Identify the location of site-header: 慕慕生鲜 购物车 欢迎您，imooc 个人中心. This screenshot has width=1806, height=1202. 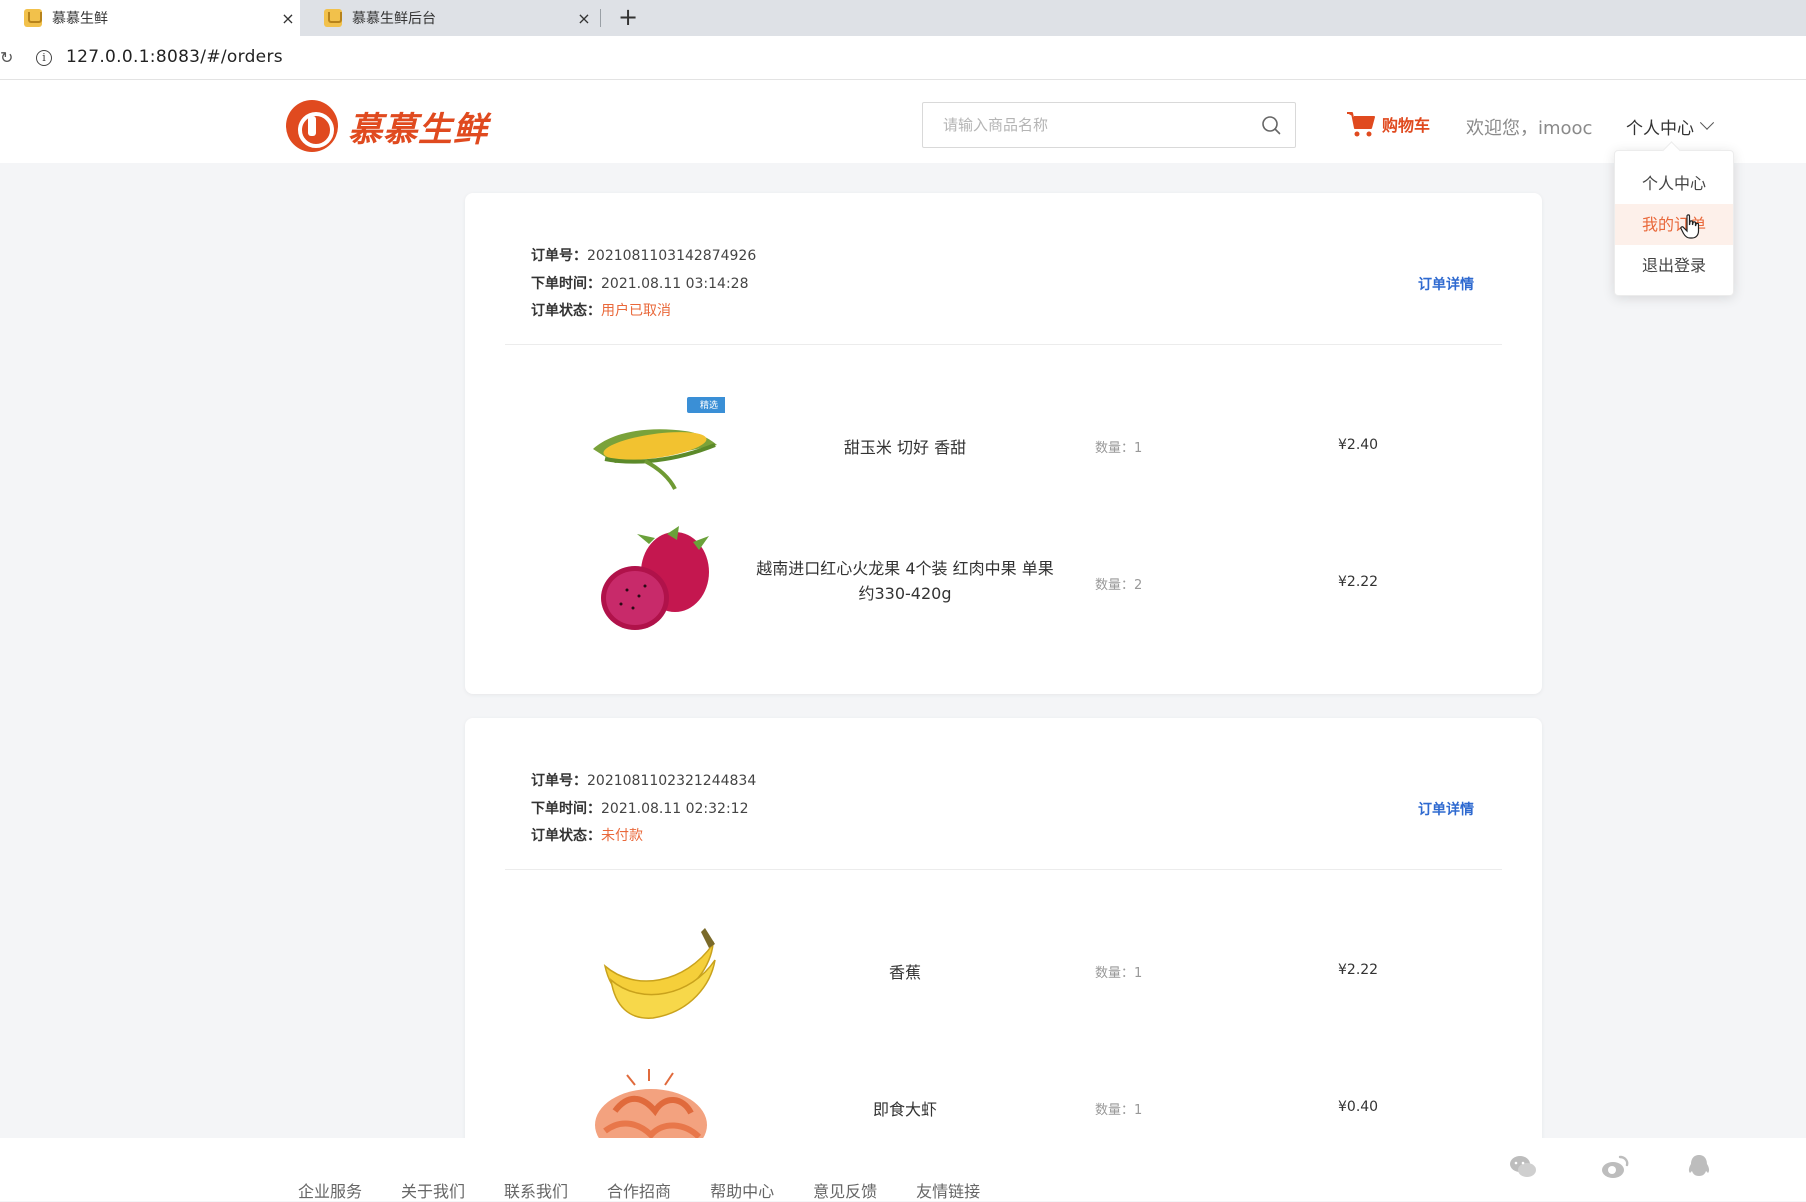
(903, 121).